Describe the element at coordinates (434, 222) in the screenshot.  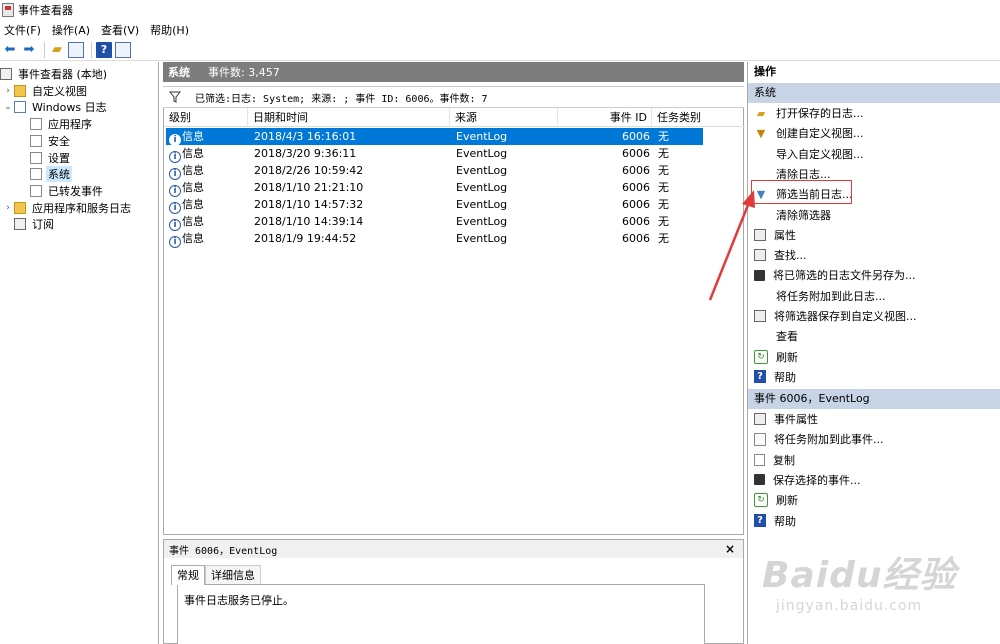
I see `table-row: i 信息 2018/1/10 14:39:14 EventLog 6006 无` at that location.